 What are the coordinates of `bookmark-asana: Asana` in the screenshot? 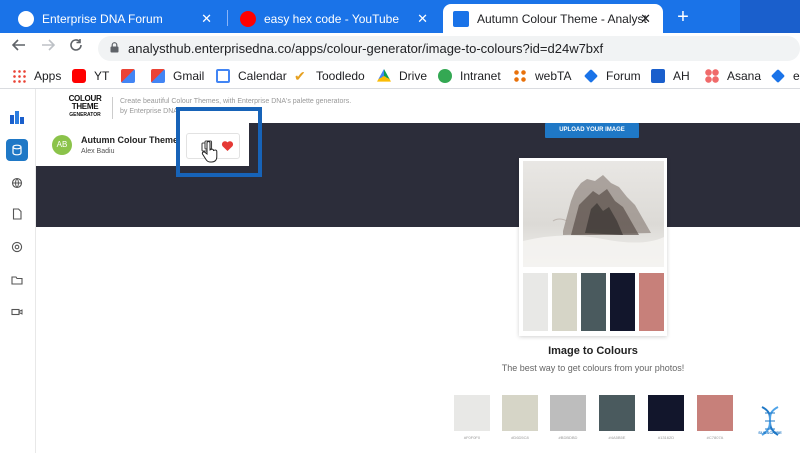 It's located at (733, 76).